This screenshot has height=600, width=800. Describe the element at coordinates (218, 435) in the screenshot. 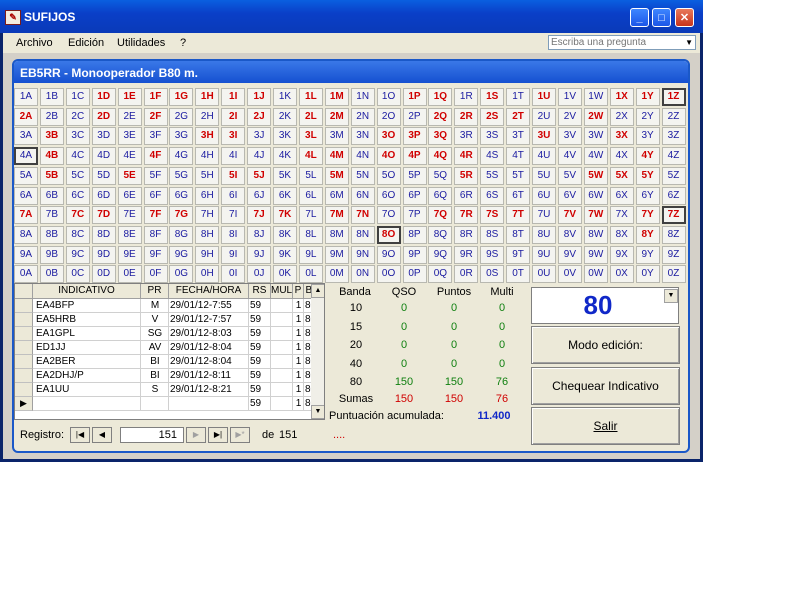

I see `last-record-button: ▶|` at that location.